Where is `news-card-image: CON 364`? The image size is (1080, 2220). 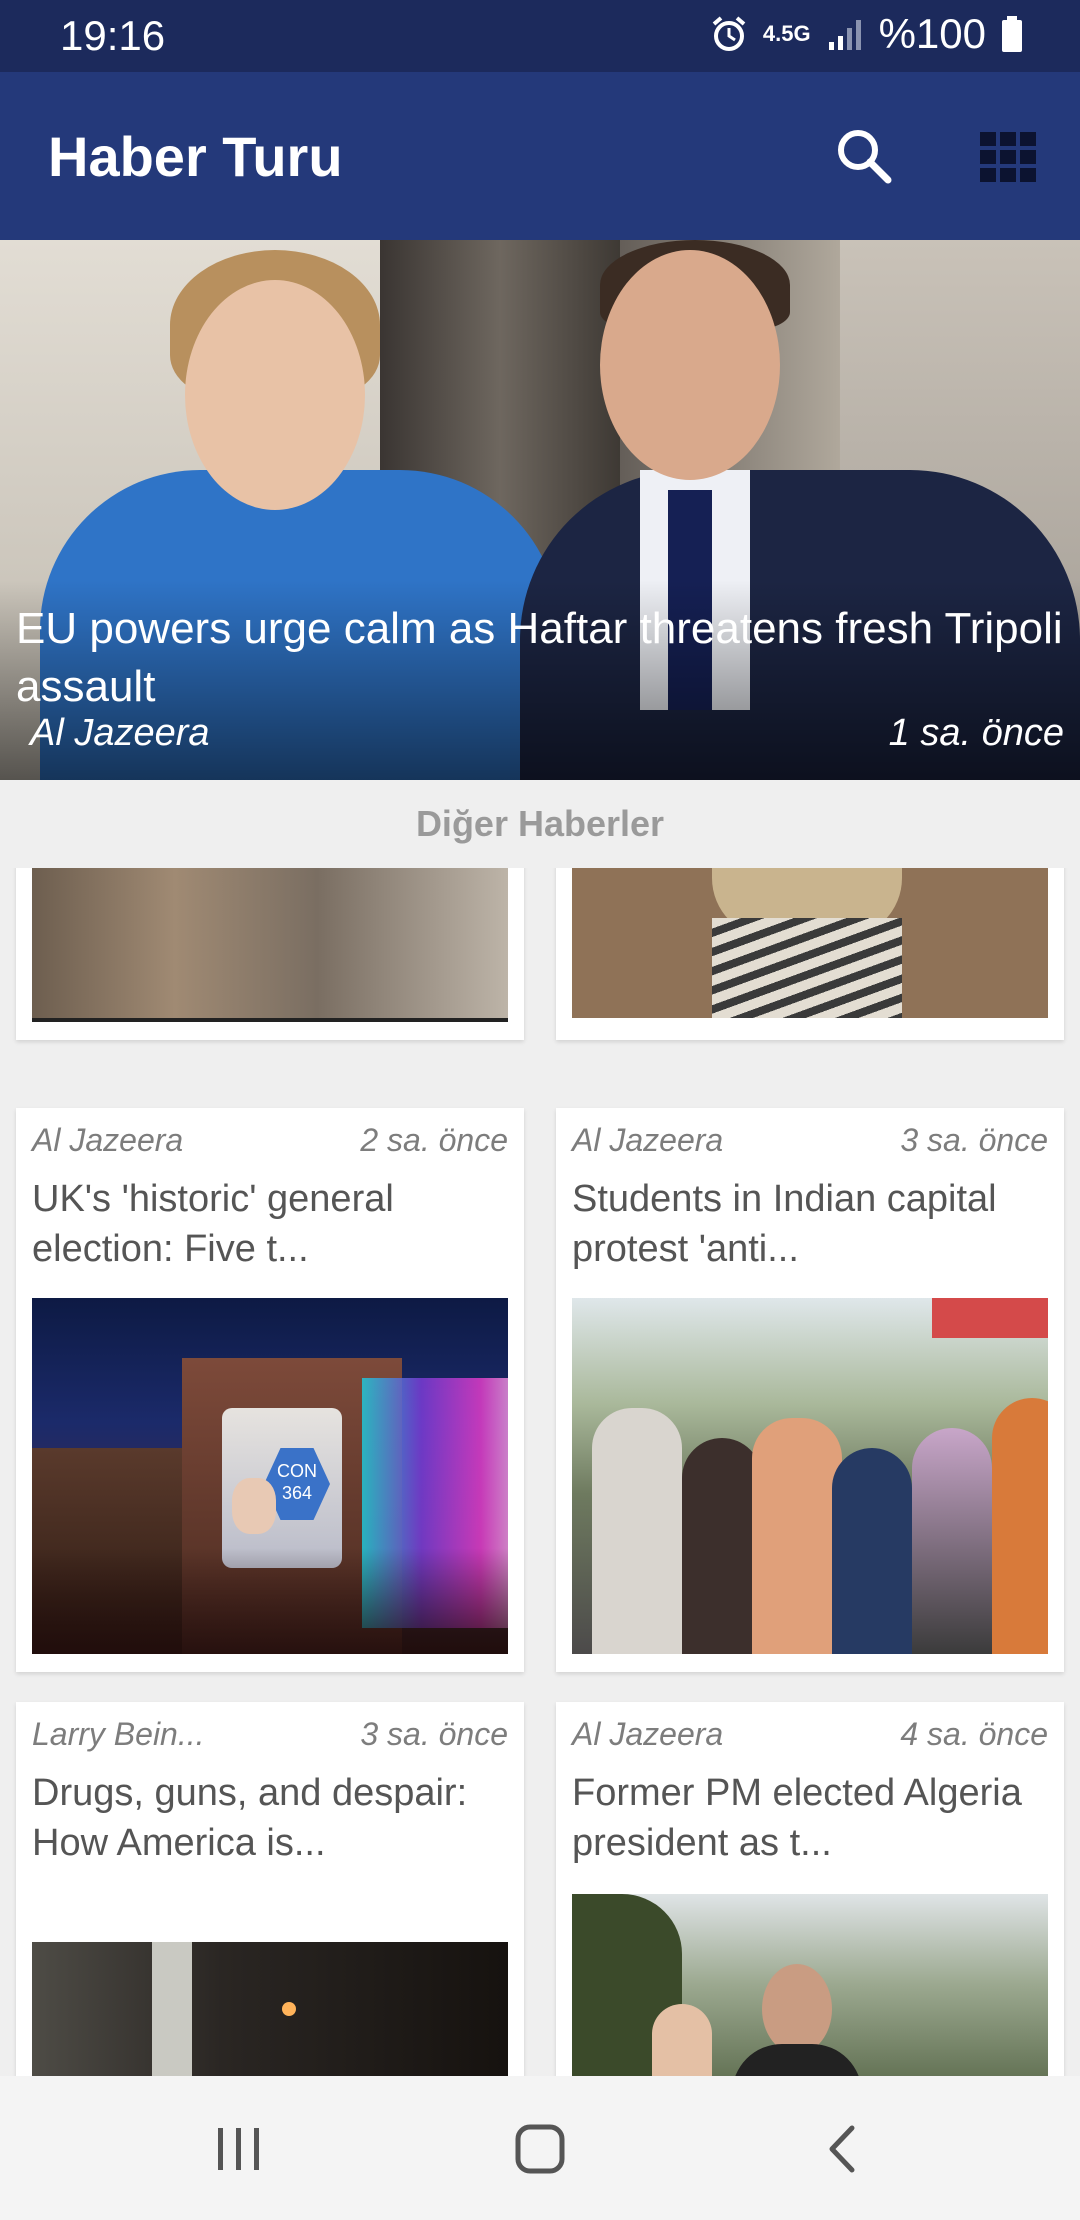 news-card-image: CON 364 is located at coordinates (270, 1476).